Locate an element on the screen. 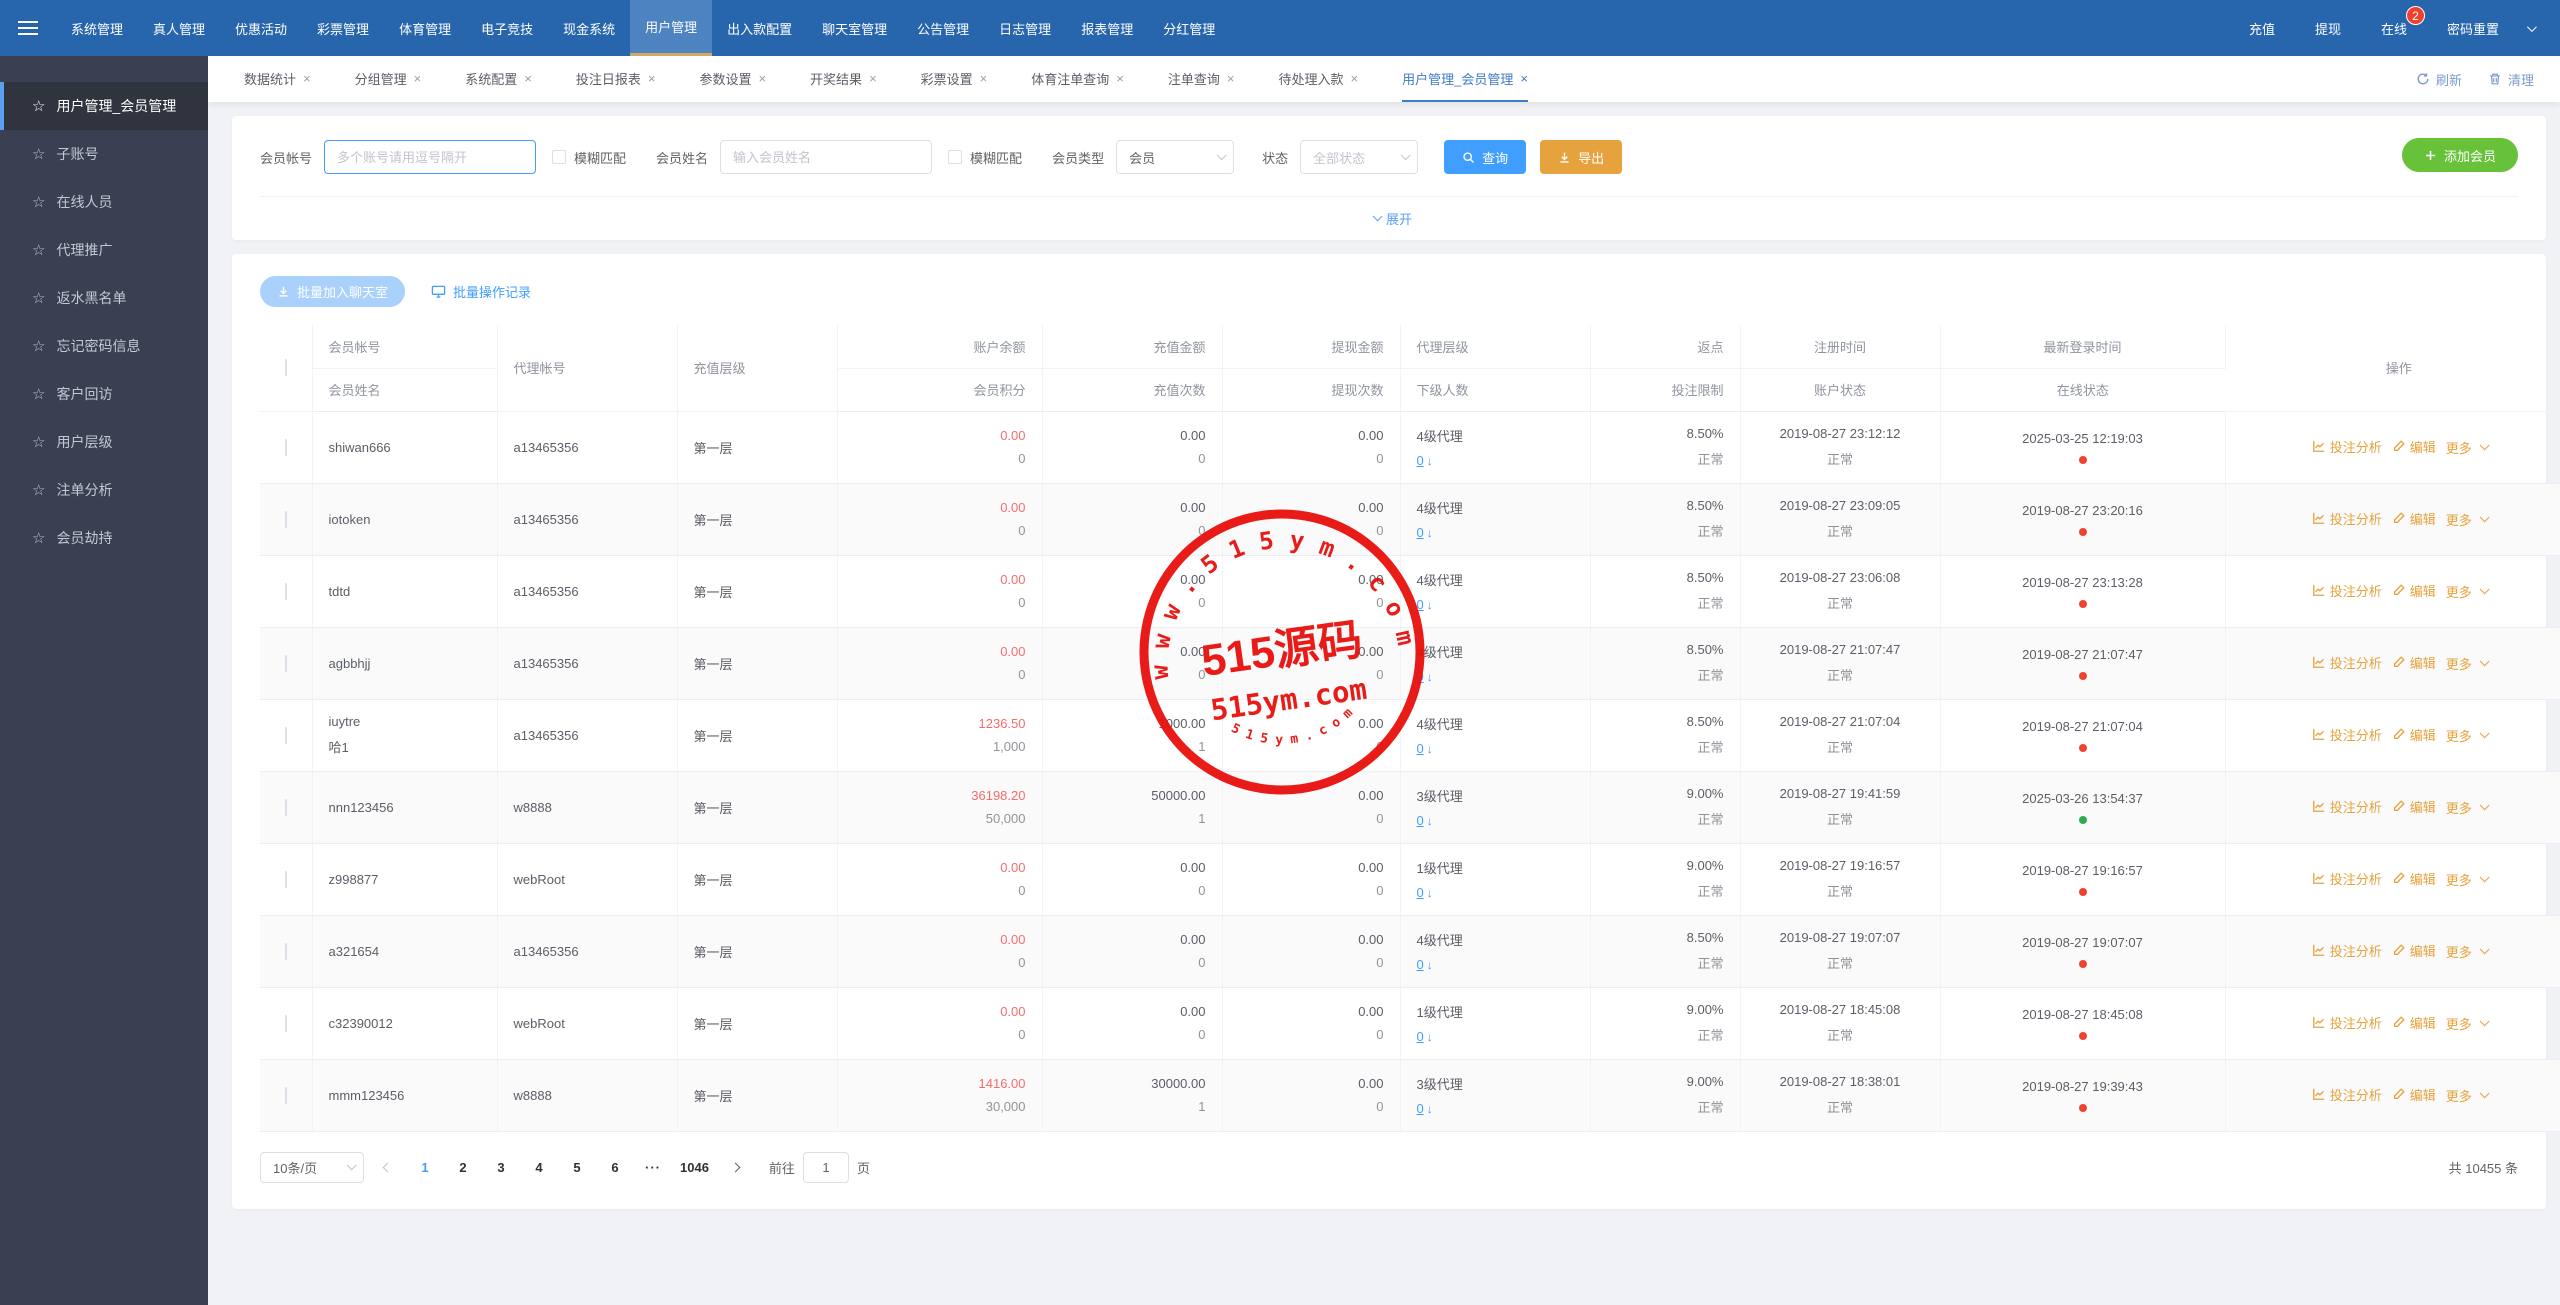 The image size is (2560, 1305). nav-item-12: 日志管理 is located at coordinates (1025, 28).